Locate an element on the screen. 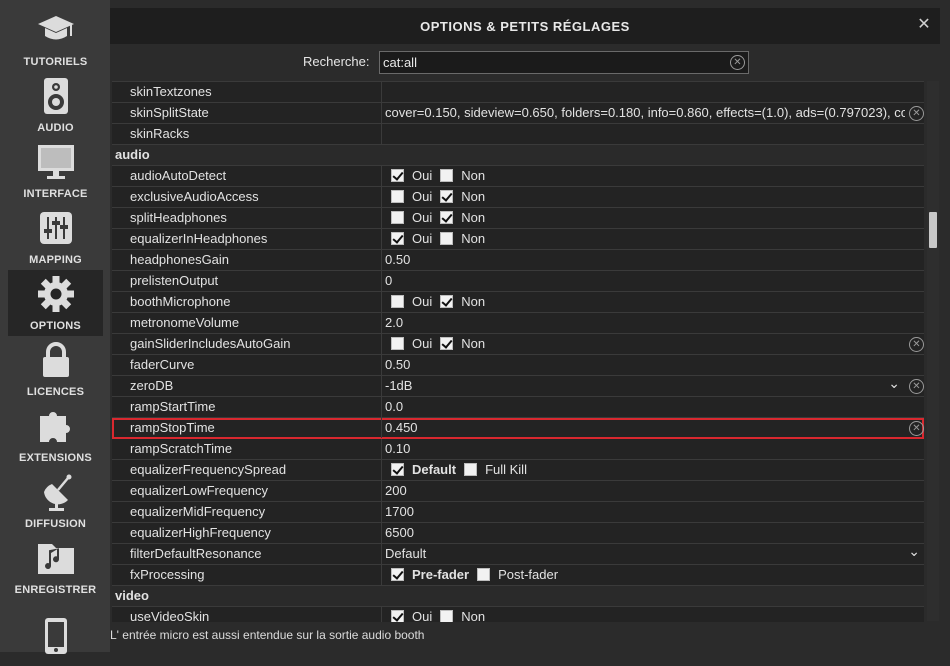  close-icon: ✕ is located at coordinates (924, 25).